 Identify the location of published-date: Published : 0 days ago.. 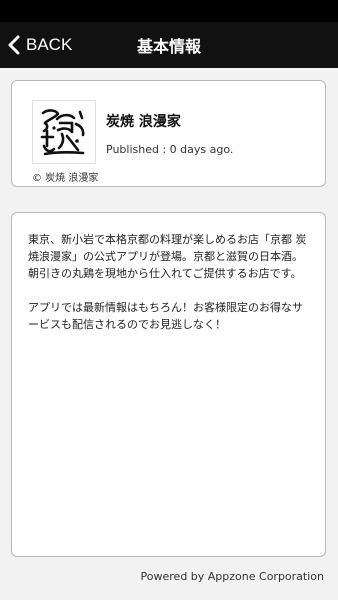
(170, 149).